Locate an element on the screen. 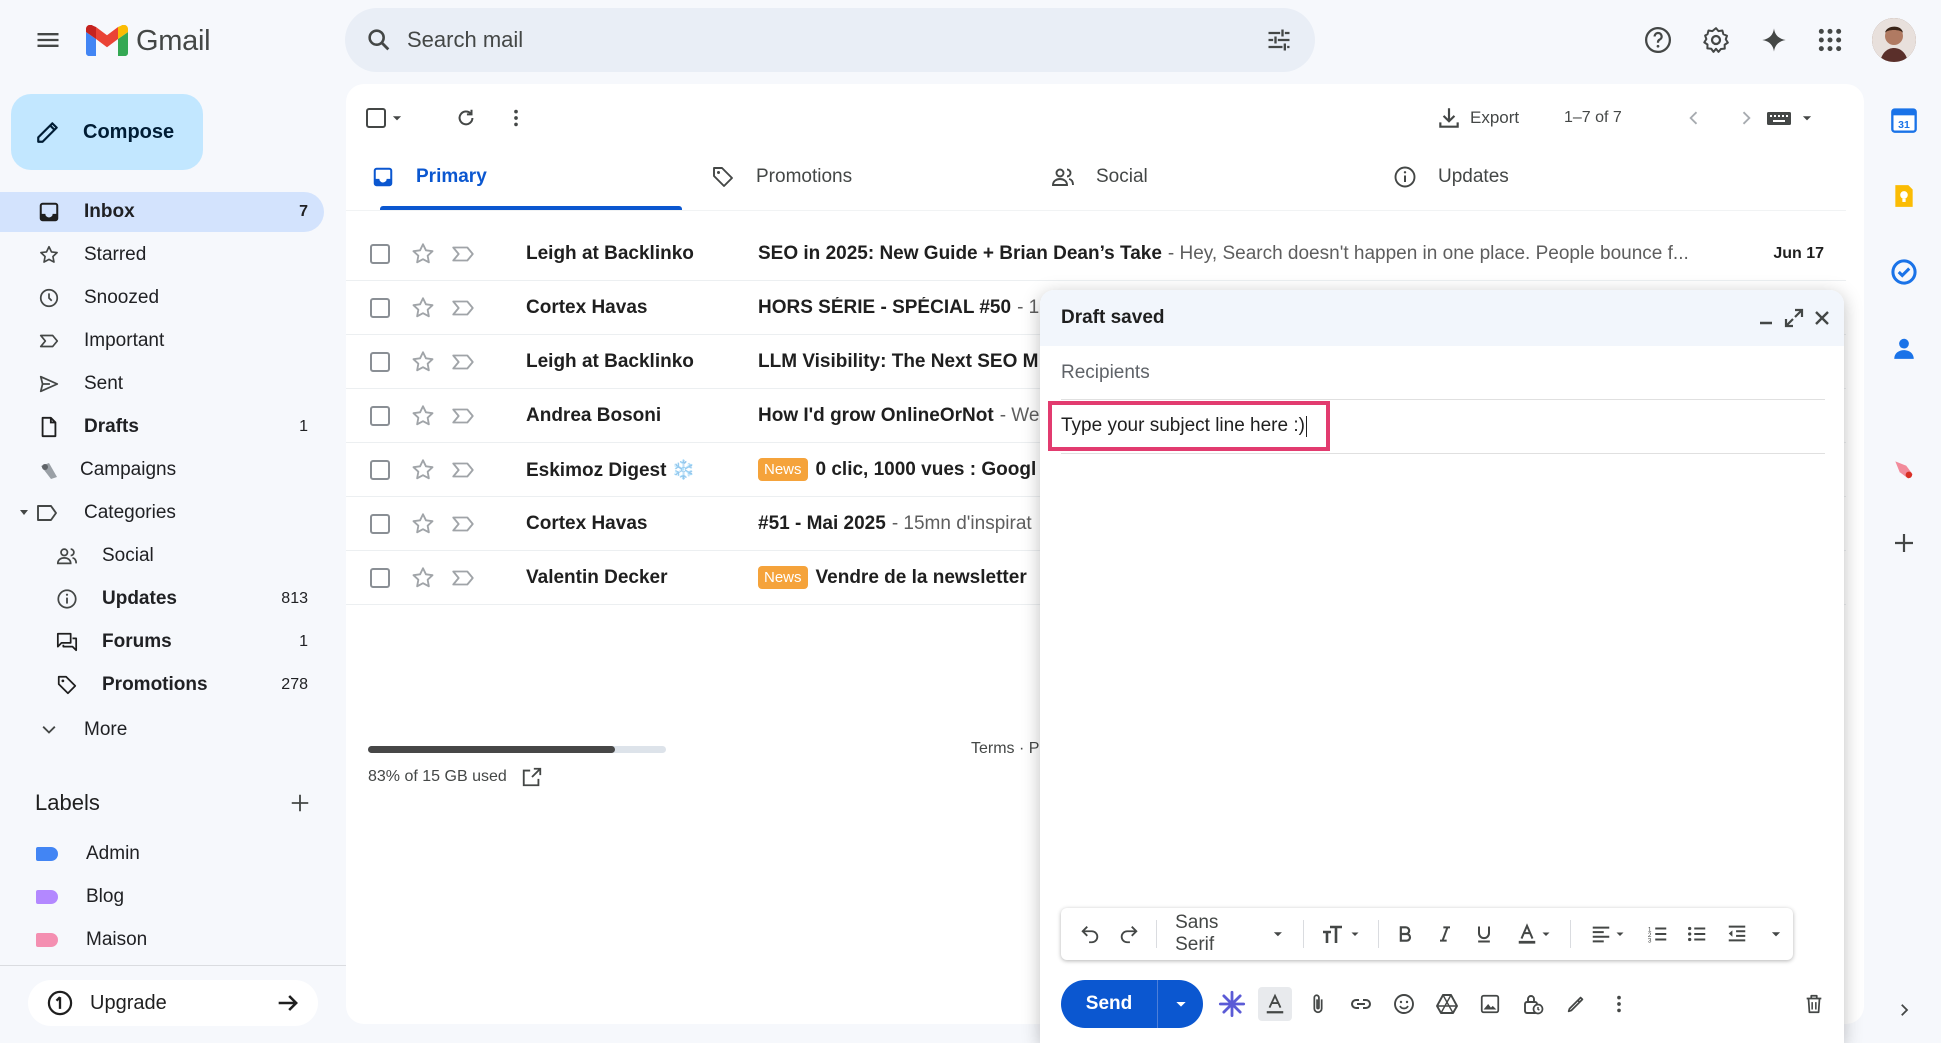  send-button: Send is located at coordinates (1132, 1004).